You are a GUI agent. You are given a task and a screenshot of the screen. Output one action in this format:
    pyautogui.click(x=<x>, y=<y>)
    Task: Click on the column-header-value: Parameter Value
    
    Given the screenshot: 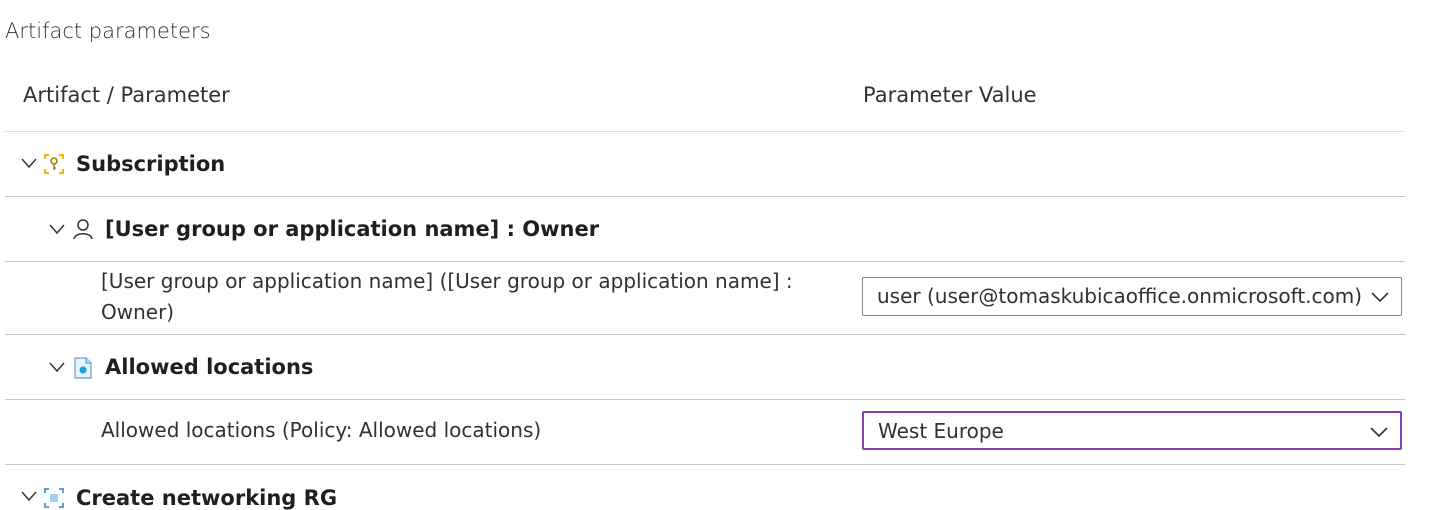 What is the action you would take?
    pyautogui.click(x=950, y=95)
    